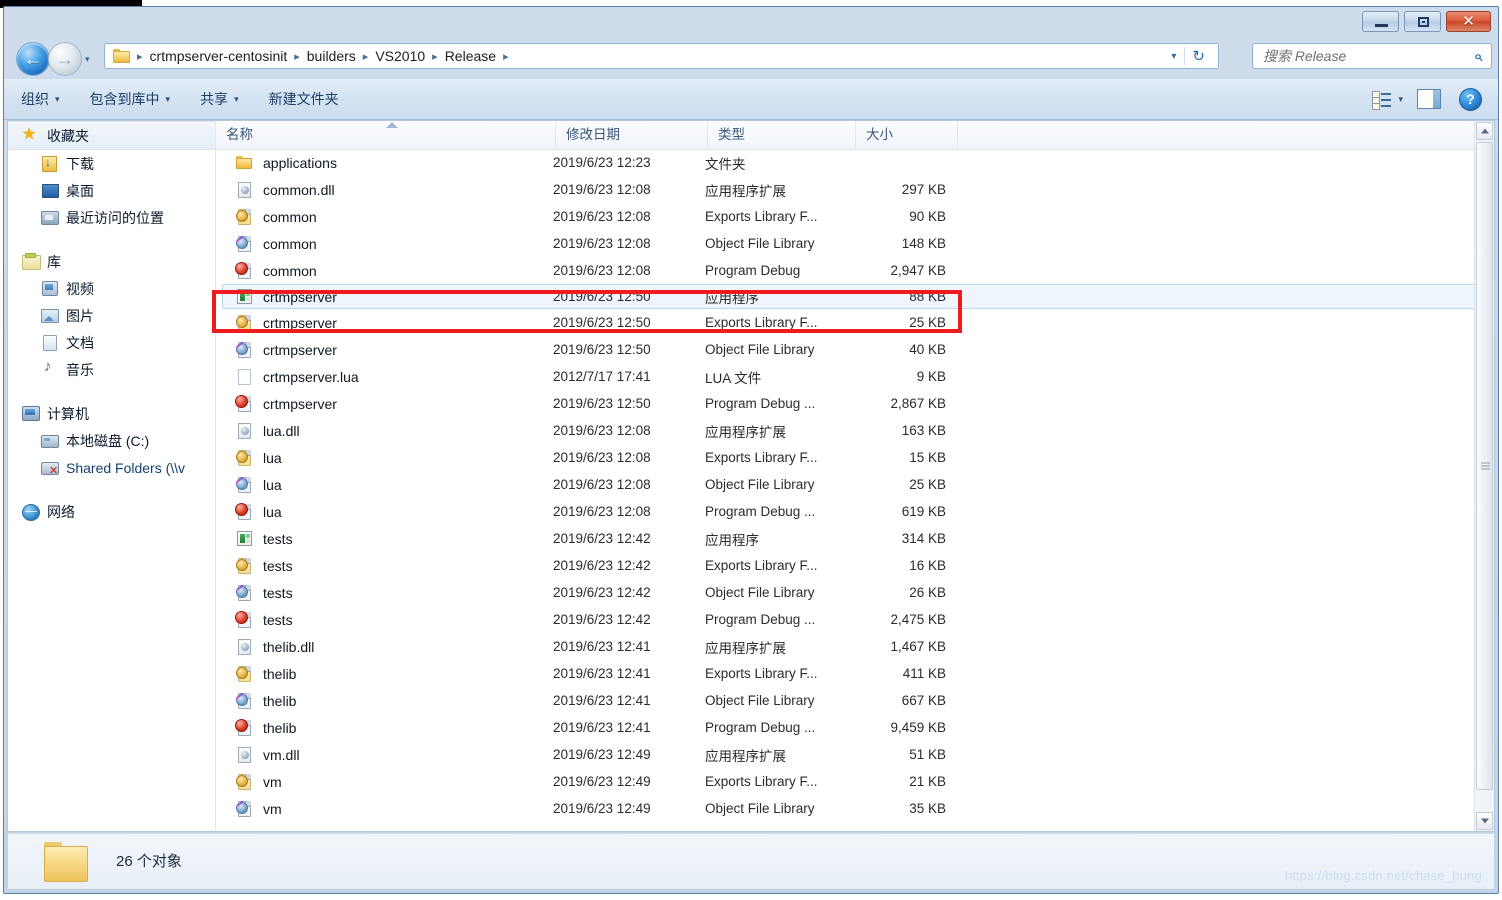 Image resolution: width=1502 pixels, height=900 pixels. What do you see at coordinates (111, 467) in the screenshot?
I see `sidebar-item-shared-folders: Shared Folders (\\v` at bounding box center [111, 467].